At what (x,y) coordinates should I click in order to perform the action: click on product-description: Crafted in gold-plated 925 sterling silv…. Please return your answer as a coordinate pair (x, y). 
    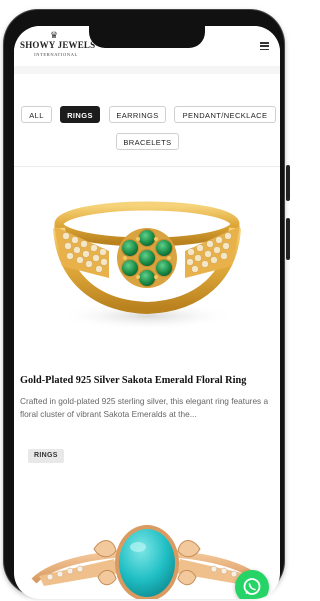
    Looking at the image, I should click on (144, 407).